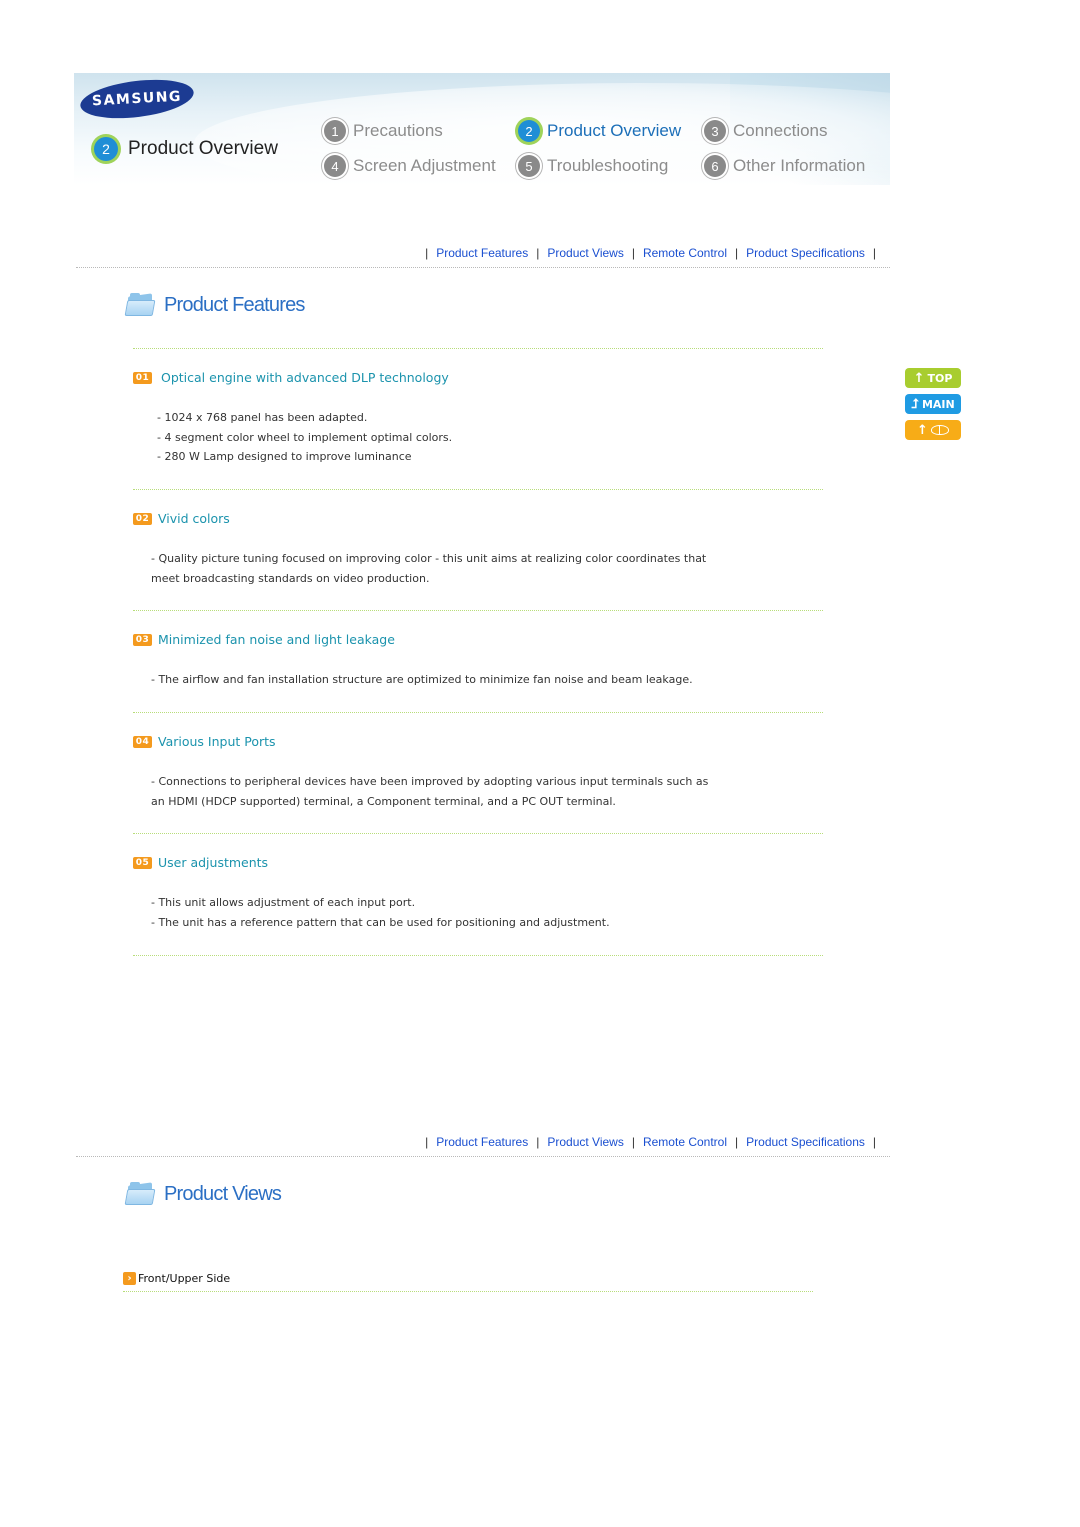 The height and width of the screenshot is (1527, 1080). What do you see at coordinates (335, 131) in the screenshot?
I see `chapter-number-icon: 1` at bounding box center [335, 131].